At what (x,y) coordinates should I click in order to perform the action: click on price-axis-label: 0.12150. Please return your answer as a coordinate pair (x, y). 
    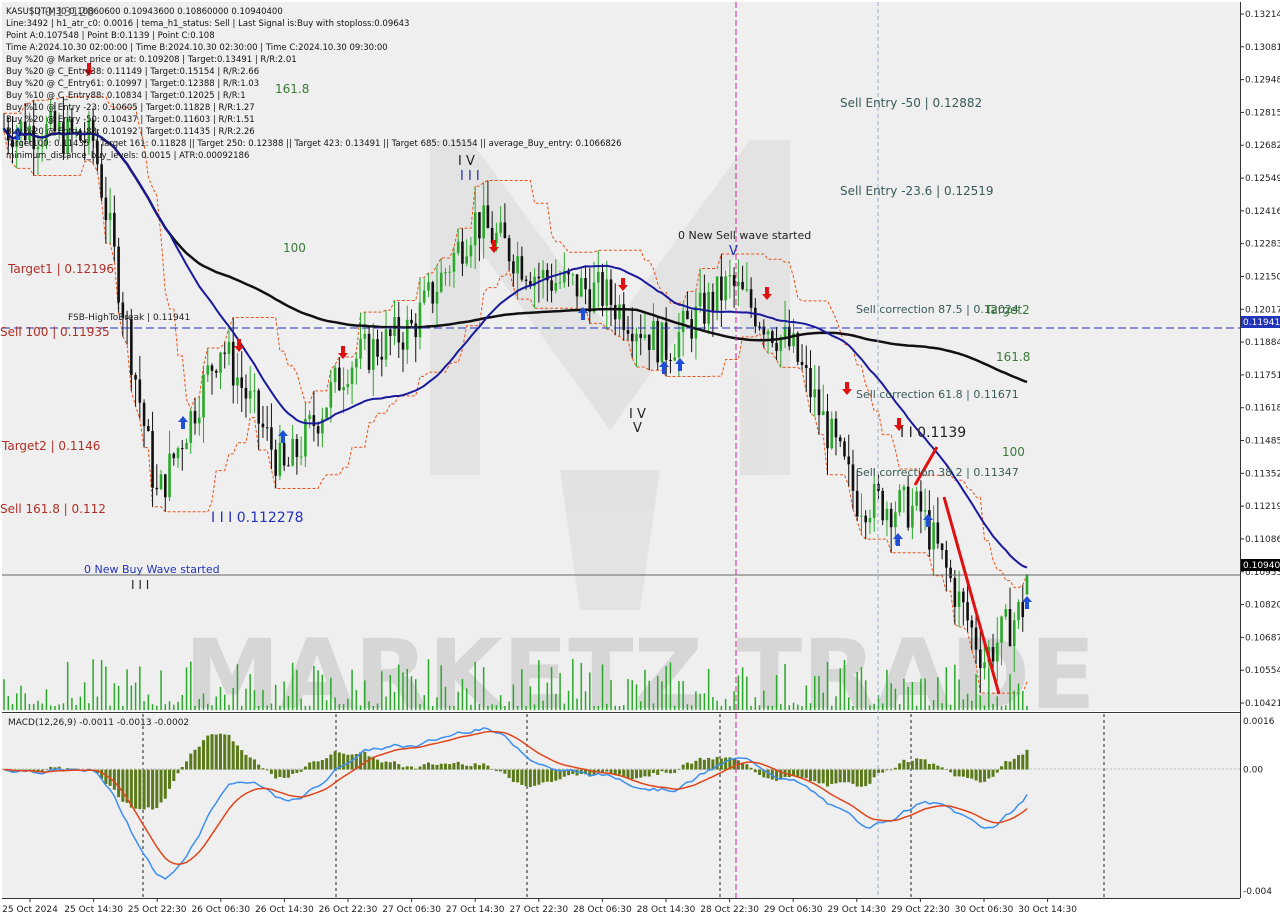
    Looking at the image, I should click on (1262, 277).